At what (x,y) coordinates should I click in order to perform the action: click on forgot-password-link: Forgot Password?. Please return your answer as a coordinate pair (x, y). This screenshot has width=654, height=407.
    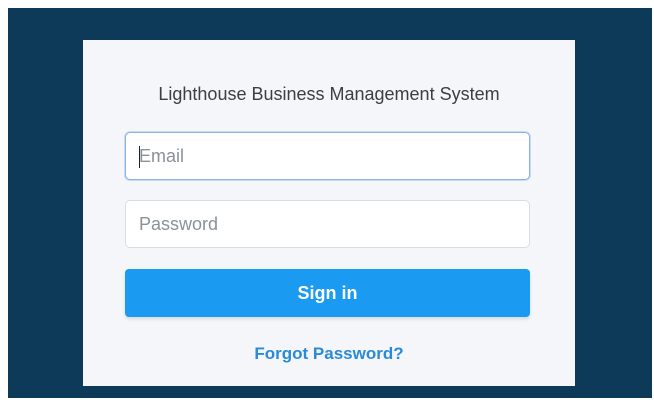
    Looking at the image, I should click on (329, 354).